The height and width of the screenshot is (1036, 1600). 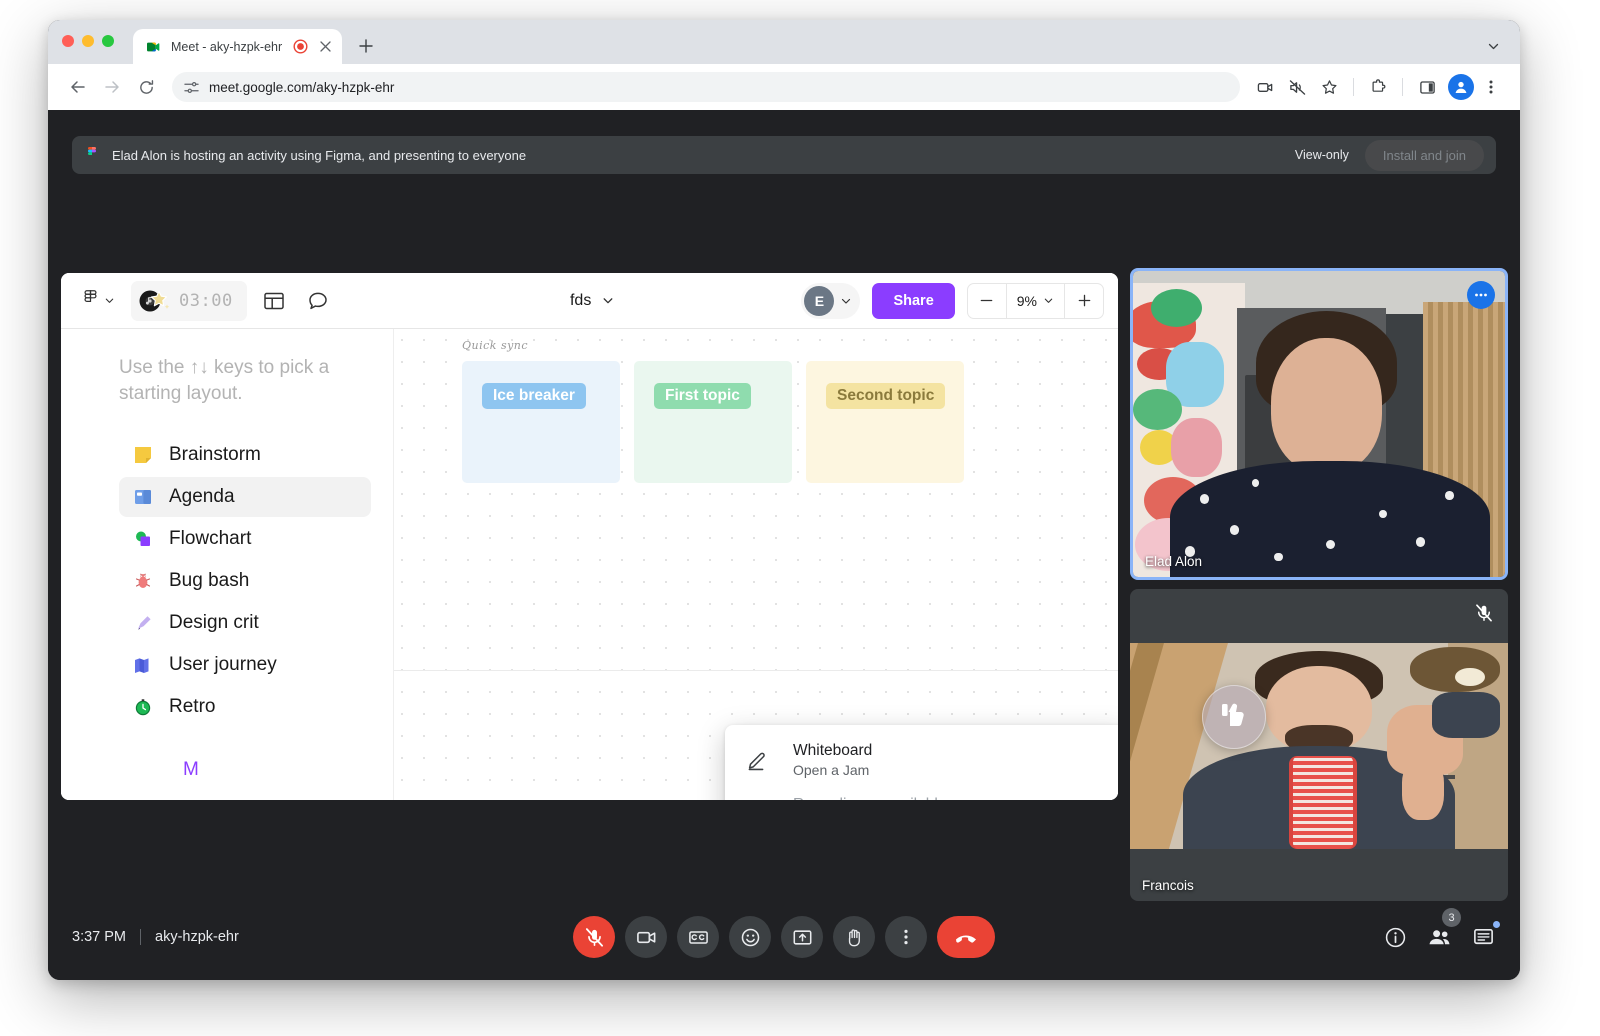 What do you see at coordinates (155, 937) in the screenshot?
I see `meeting-meta: 3:37 PM aky-hzpk-ehr` at bounding box center [155, 937].